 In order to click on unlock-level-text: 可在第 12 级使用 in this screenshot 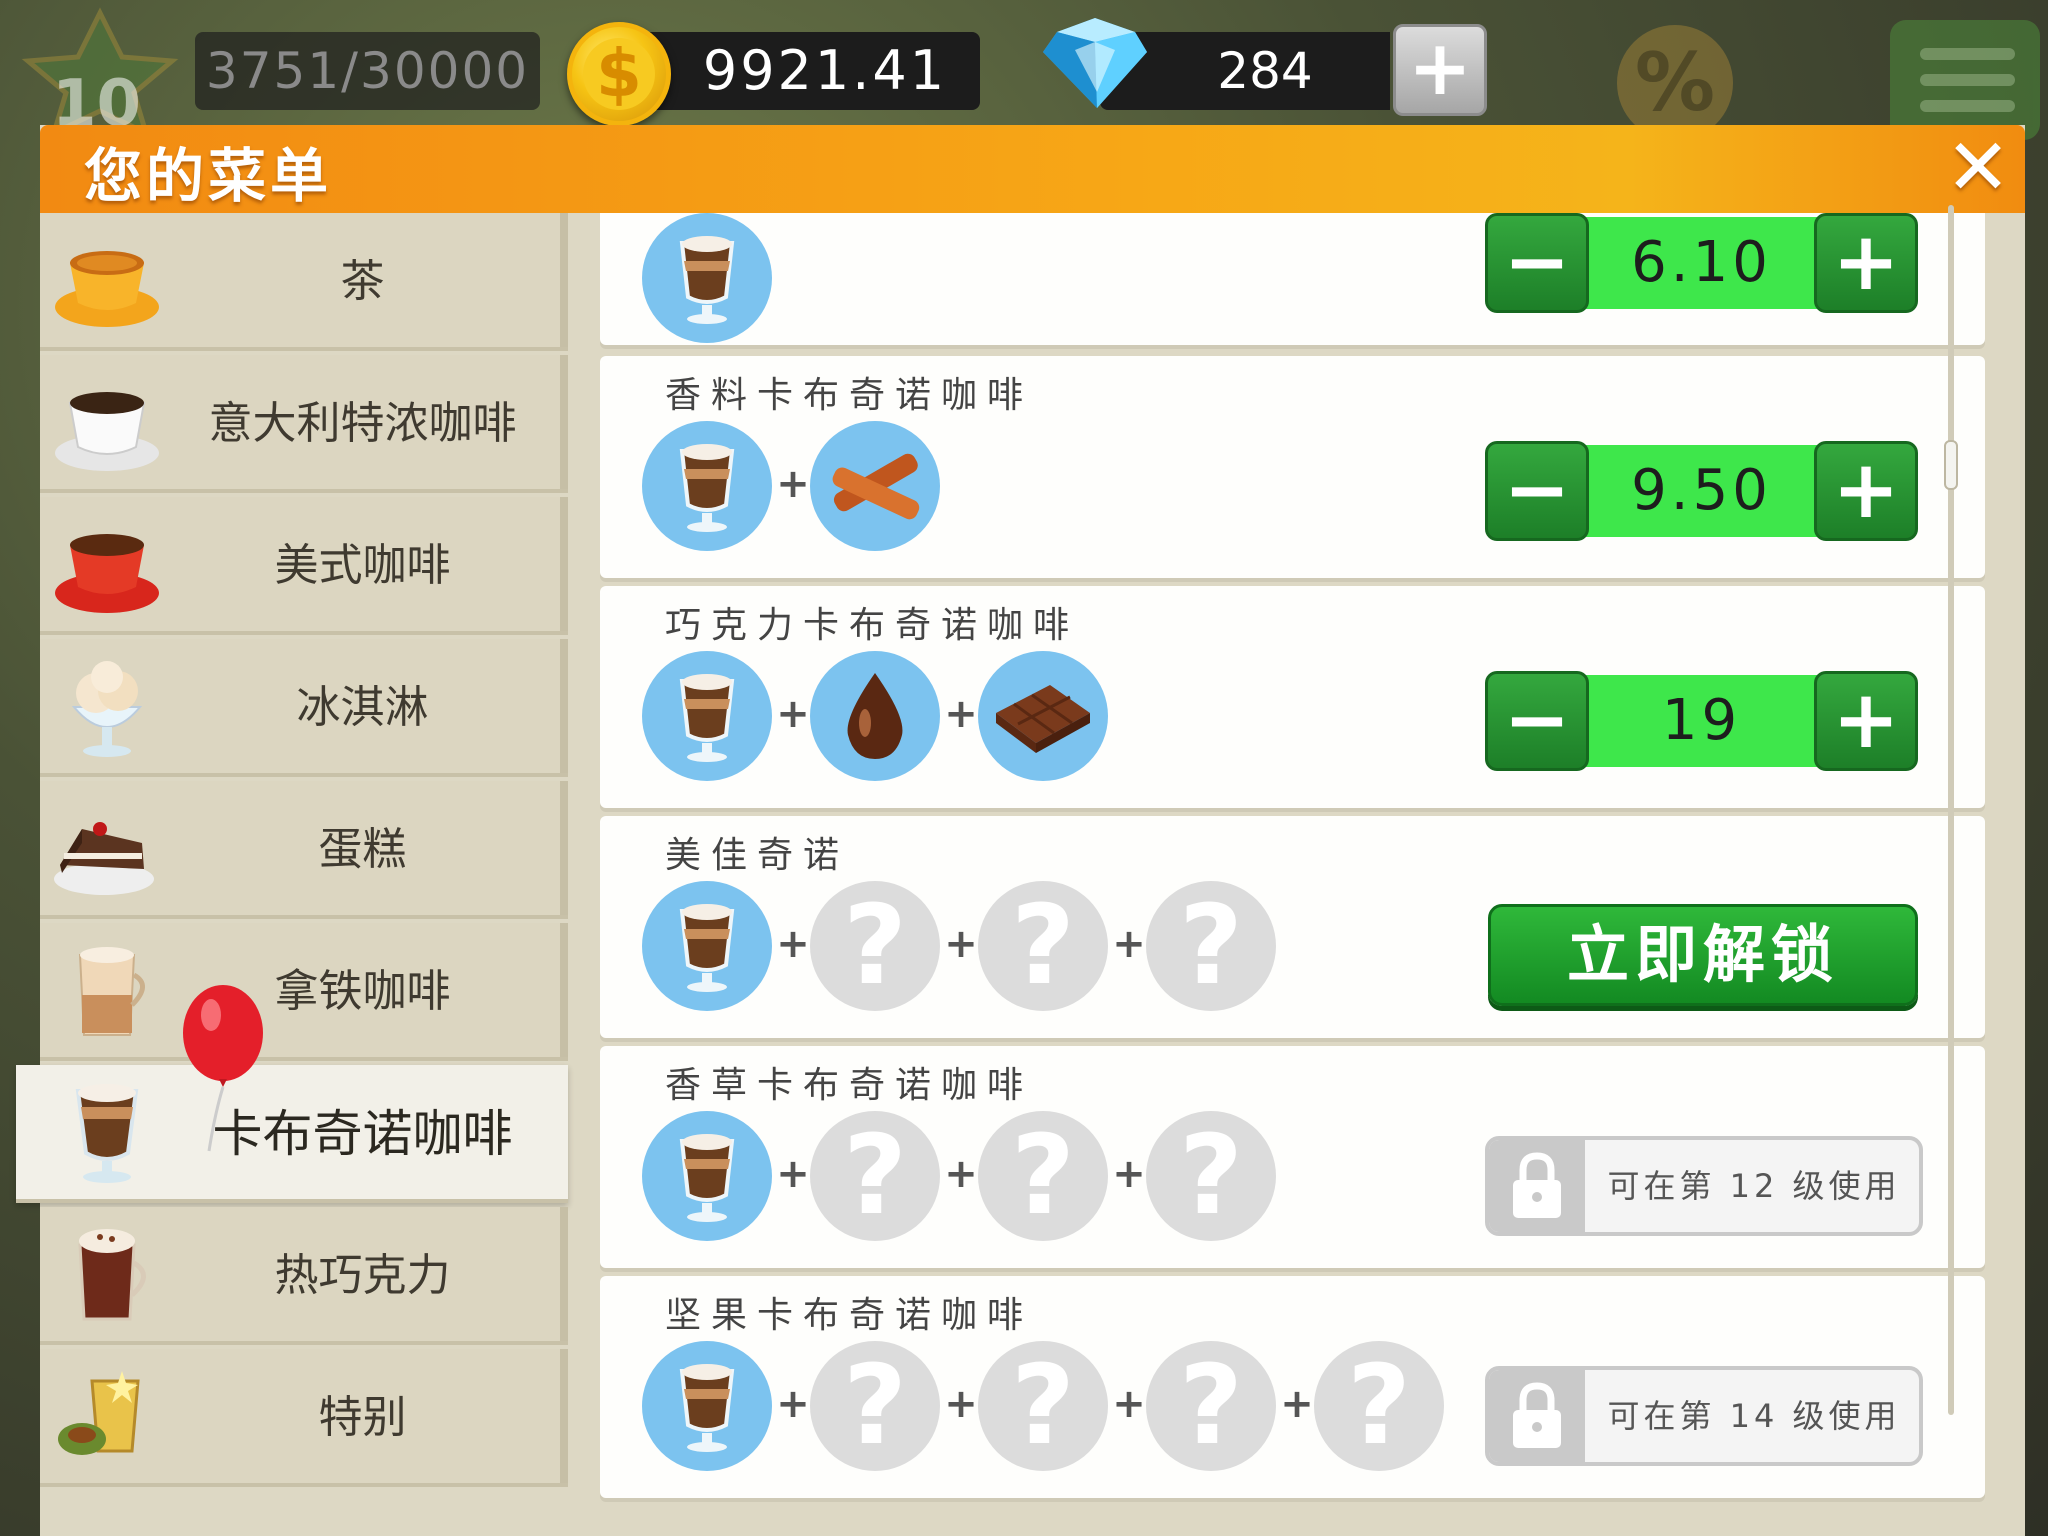, I will do `click(1754, 1186)`.